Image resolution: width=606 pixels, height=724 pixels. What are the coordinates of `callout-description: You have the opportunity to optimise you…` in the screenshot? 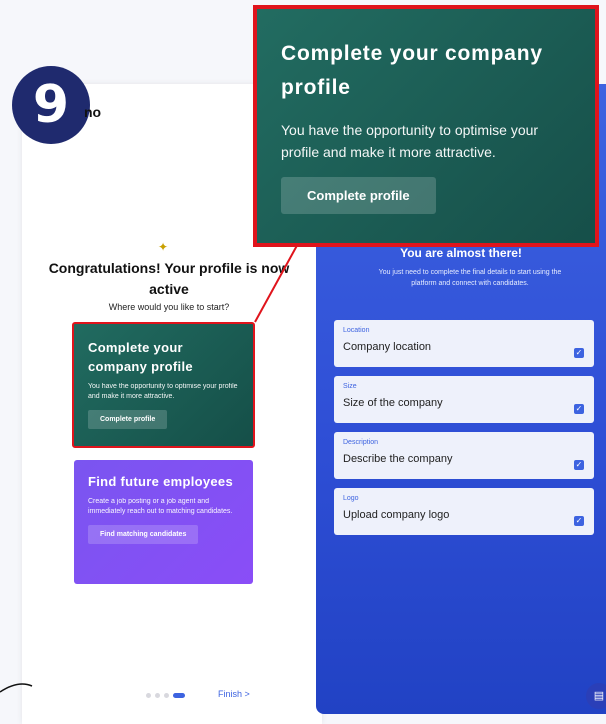 It's located at (410, 141).